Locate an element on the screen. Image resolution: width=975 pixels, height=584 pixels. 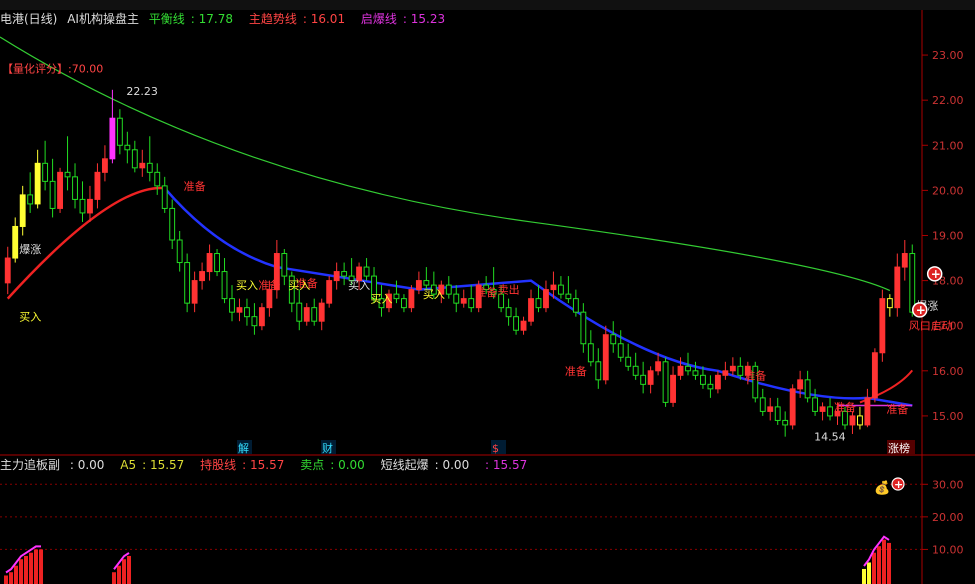
sub-signal-line is located at coordinates (121, 561).